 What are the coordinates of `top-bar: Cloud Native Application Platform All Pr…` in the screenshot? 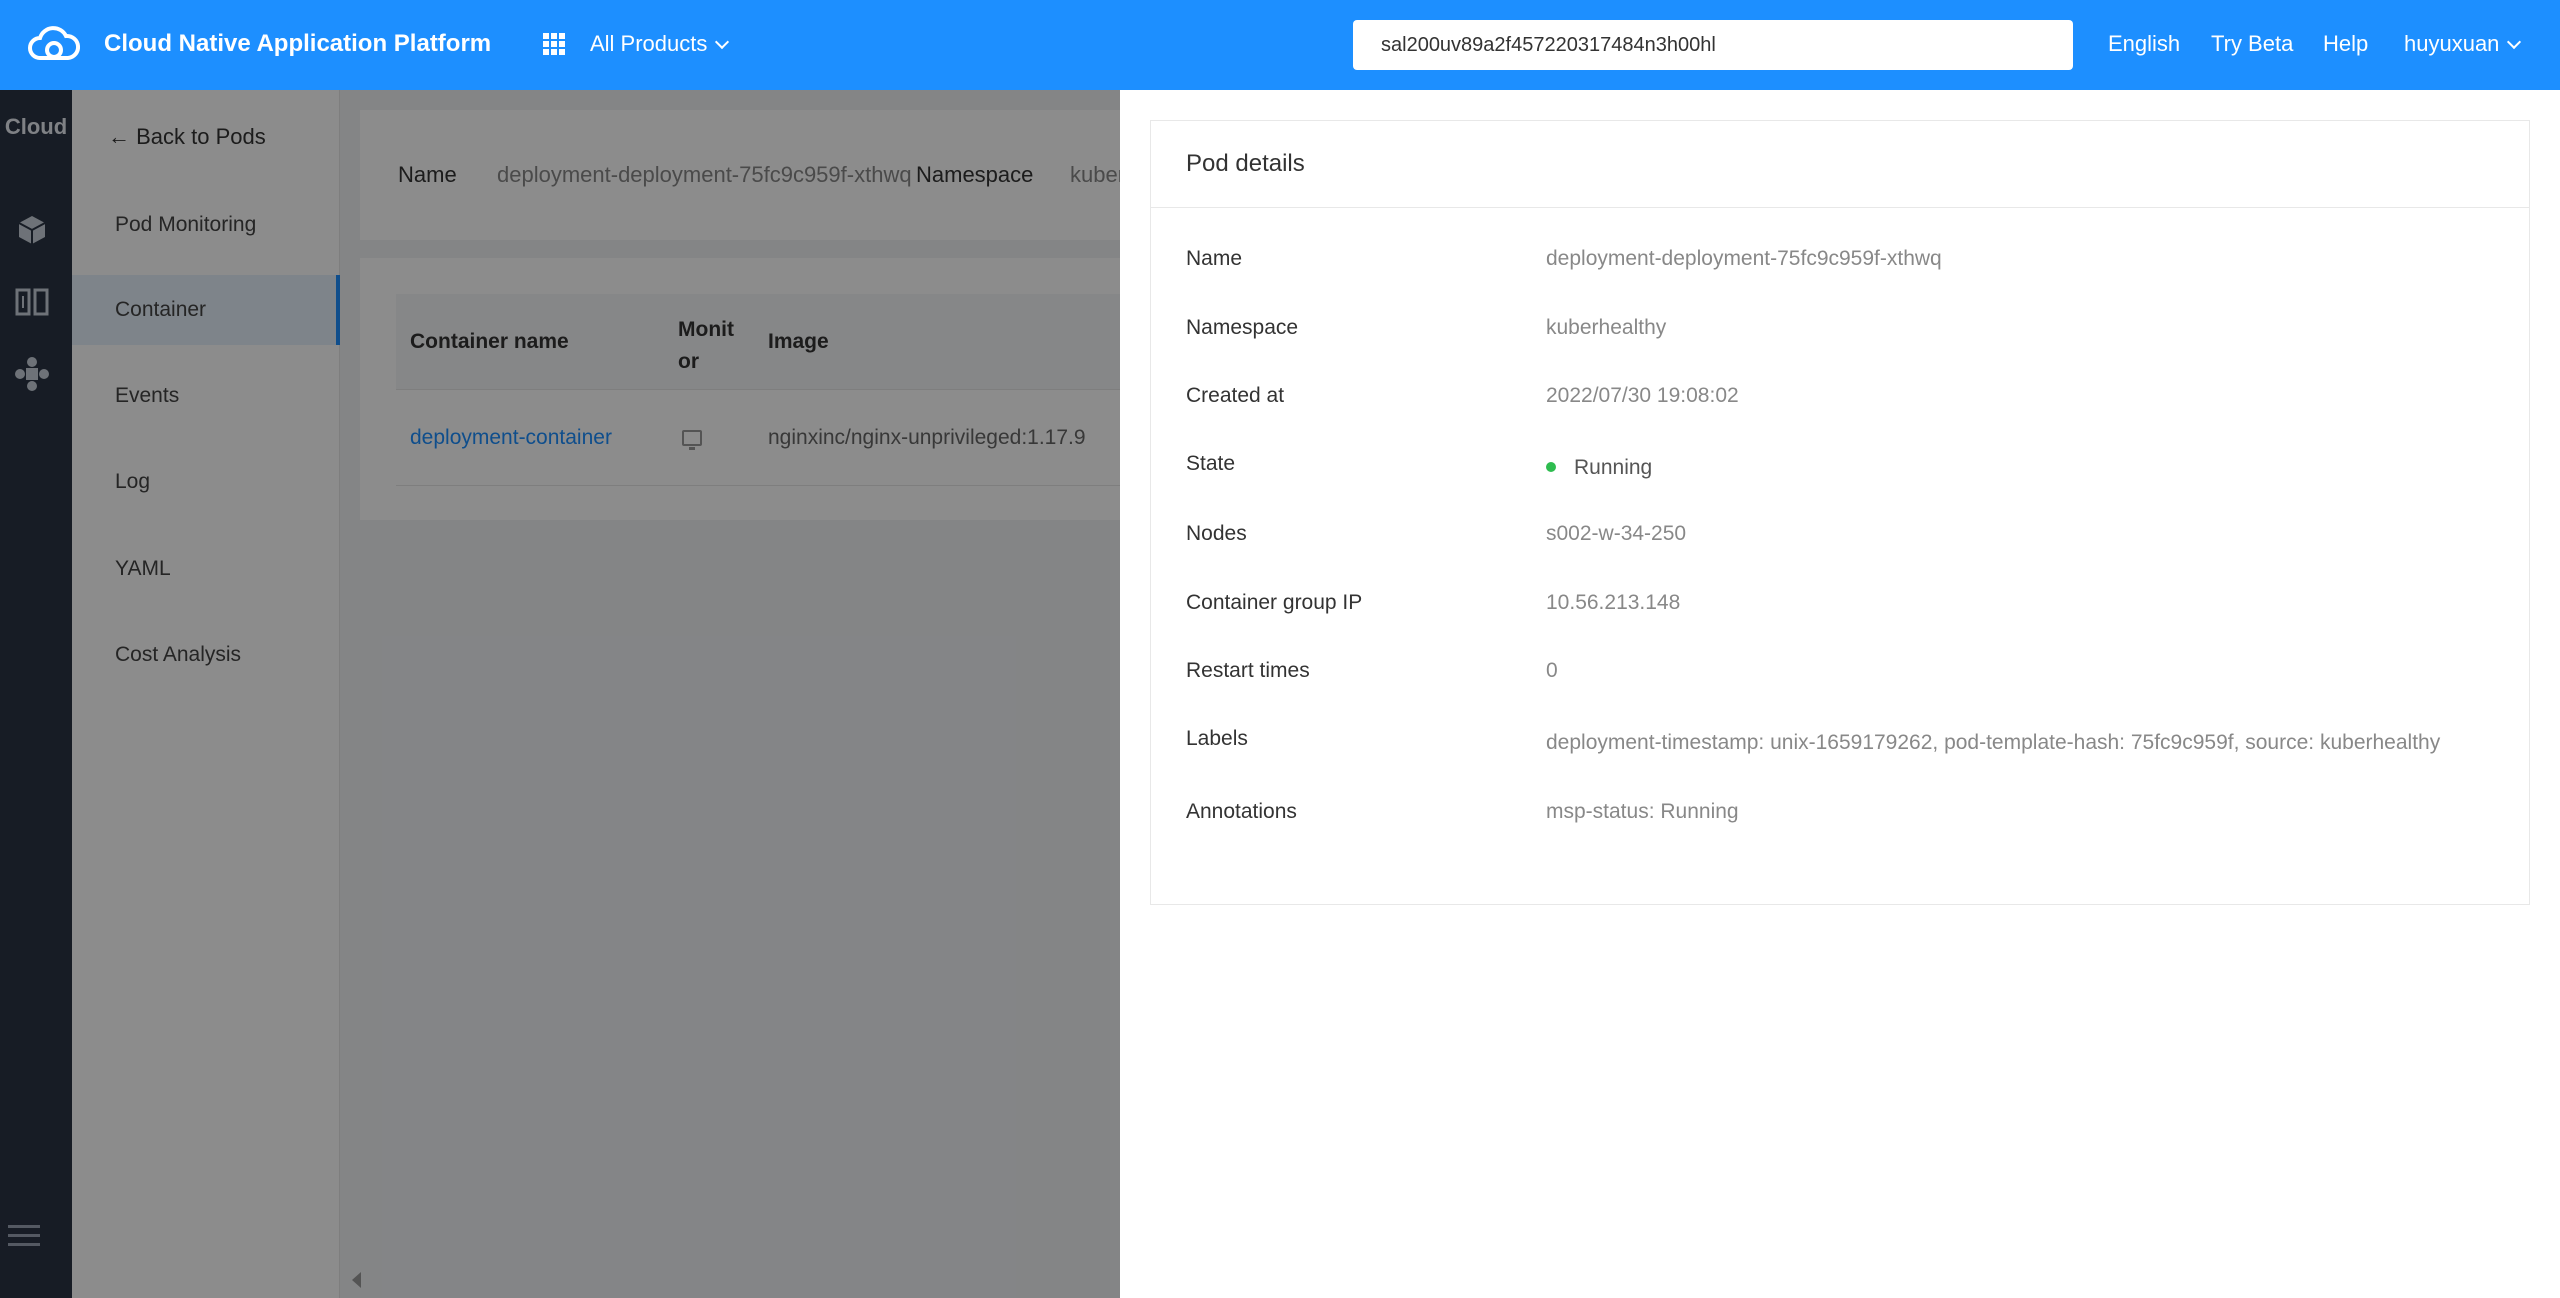 It's located at (1280, 45).